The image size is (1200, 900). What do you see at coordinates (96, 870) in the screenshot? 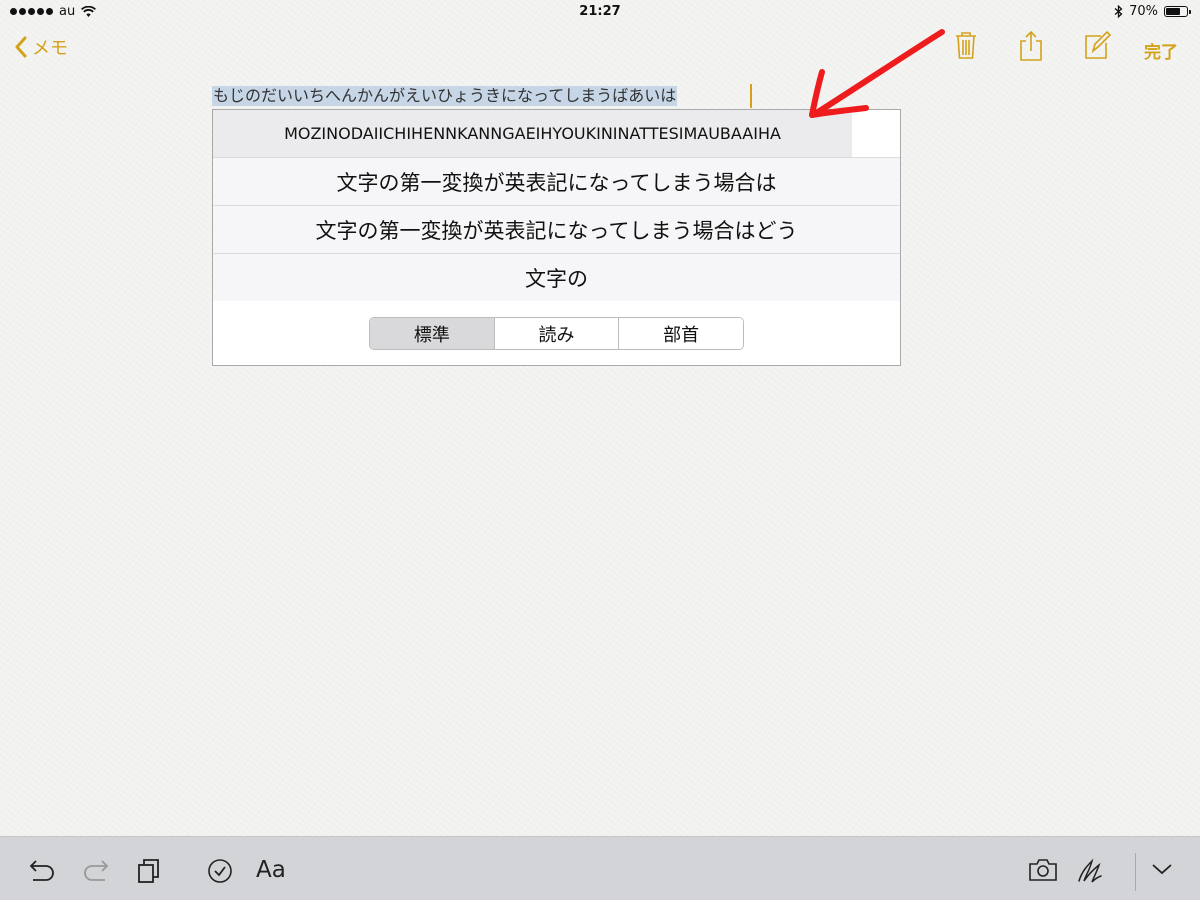
I see `redo-icon` at bounding box center [96, 870].